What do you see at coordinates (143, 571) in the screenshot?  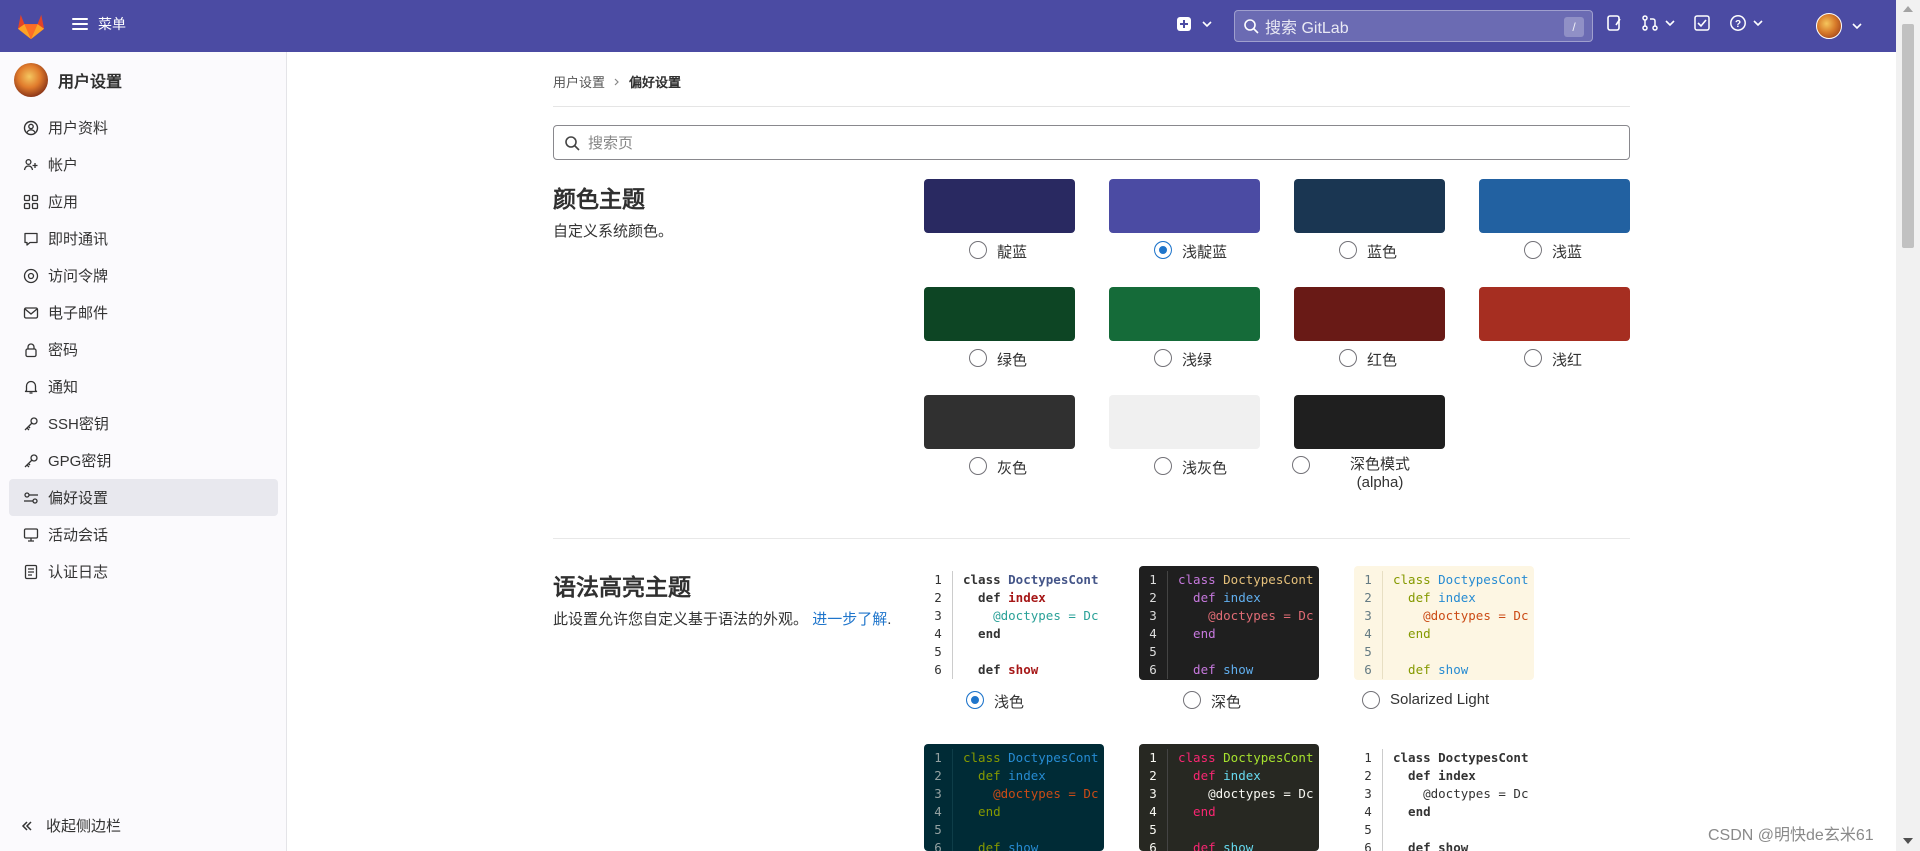 I see `sidebar-item: 认证日志` at bounding box center [143, 571].